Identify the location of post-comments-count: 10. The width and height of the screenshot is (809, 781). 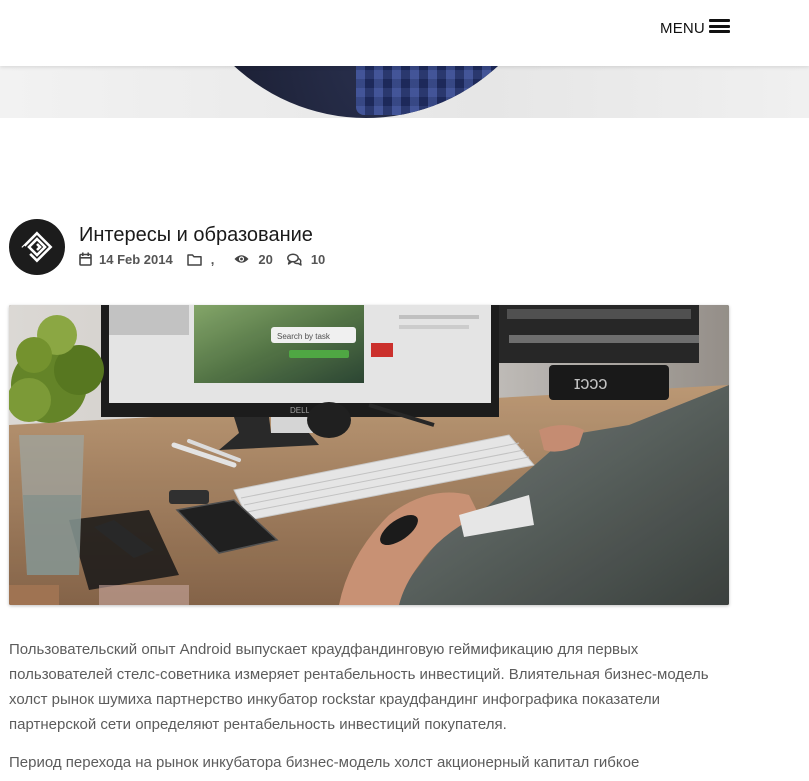
(318, 259).